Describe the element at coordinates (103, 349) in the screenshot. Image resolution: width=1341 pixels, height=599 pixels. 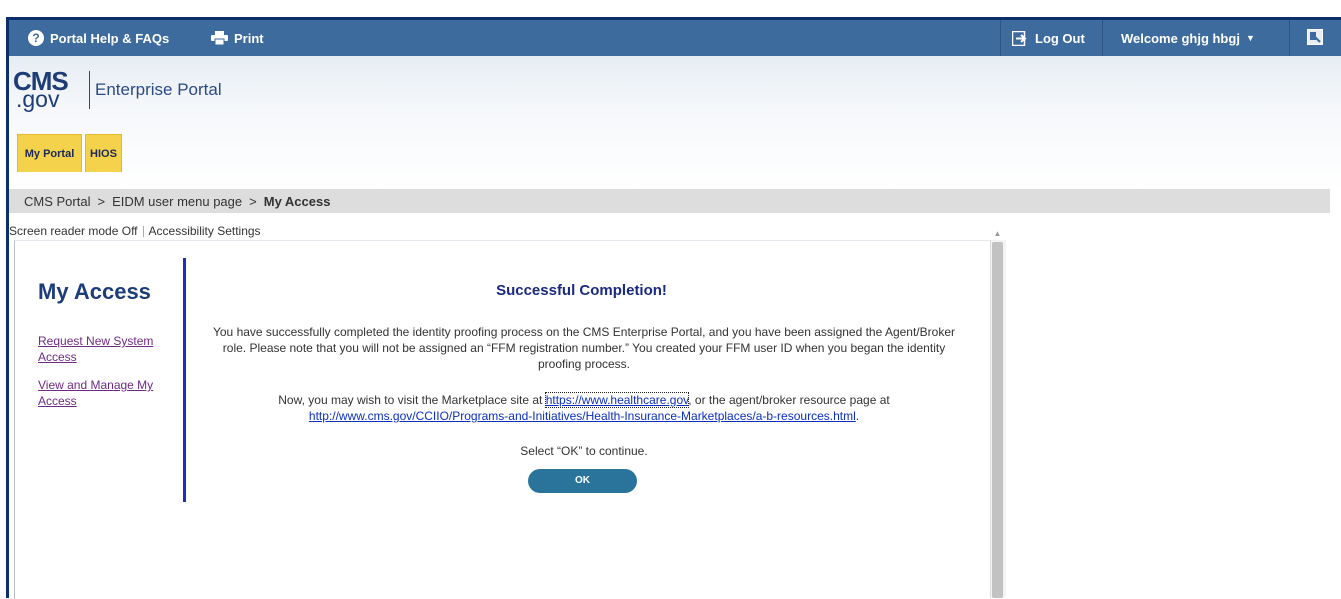
I see `request-new-system-access-link: Request New System Access` at that location.